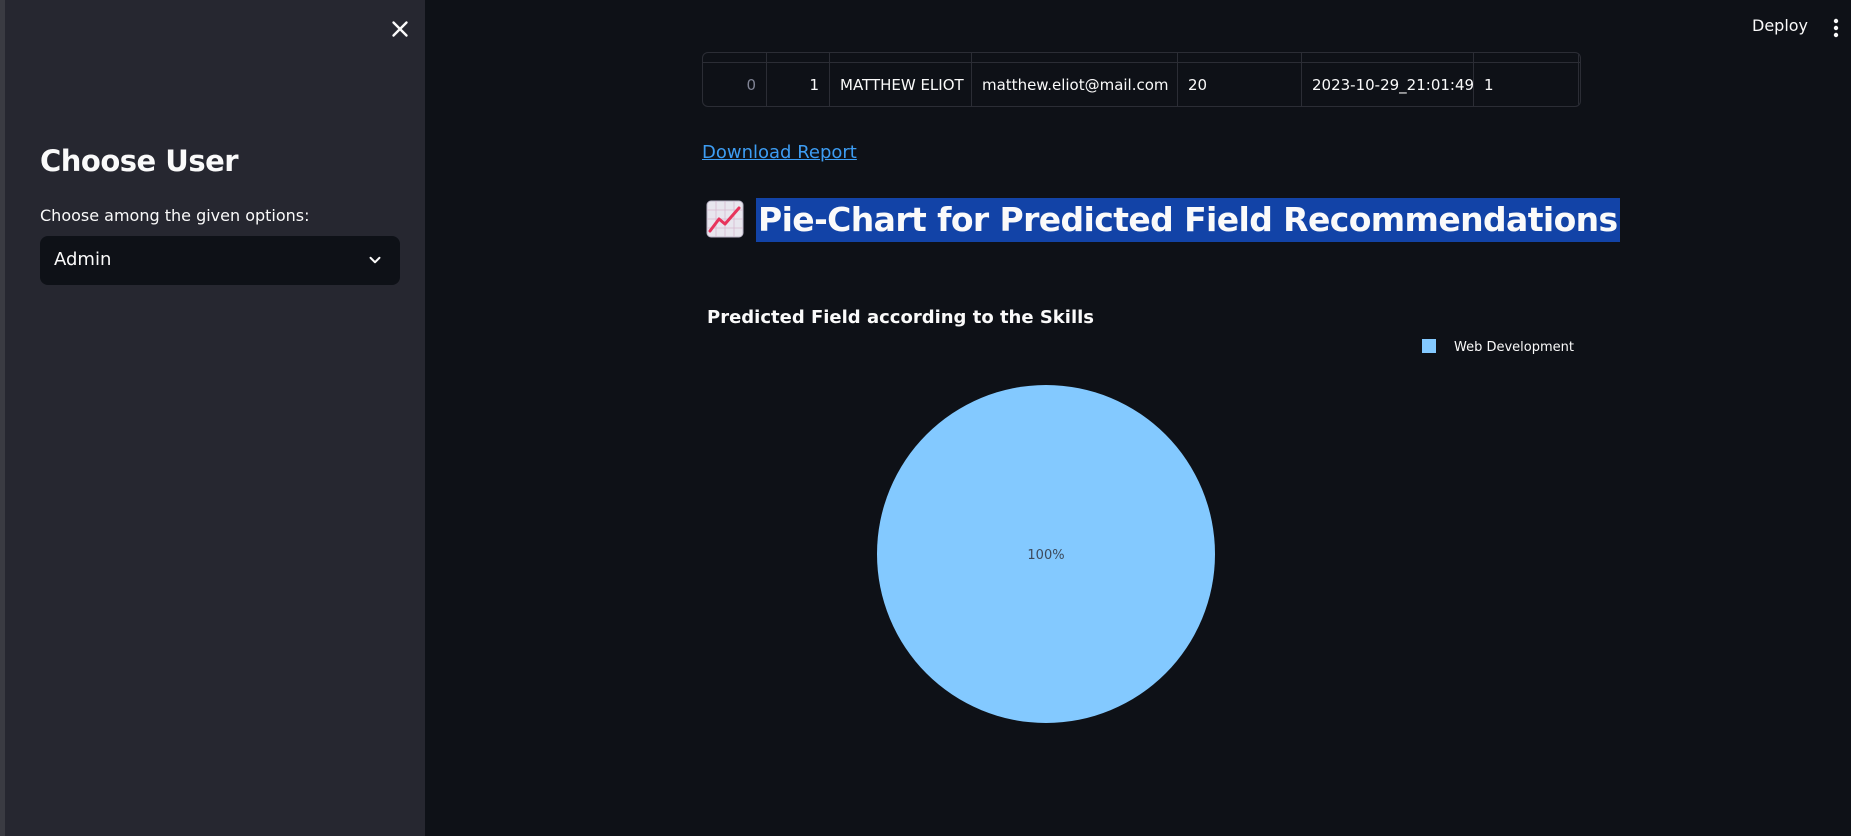 This screenshot has width=1851, height=836. What do you see at coordinates (375, 260) in the screenshot?
I see `chevron-down-icon` at bounding box center [375, 260].